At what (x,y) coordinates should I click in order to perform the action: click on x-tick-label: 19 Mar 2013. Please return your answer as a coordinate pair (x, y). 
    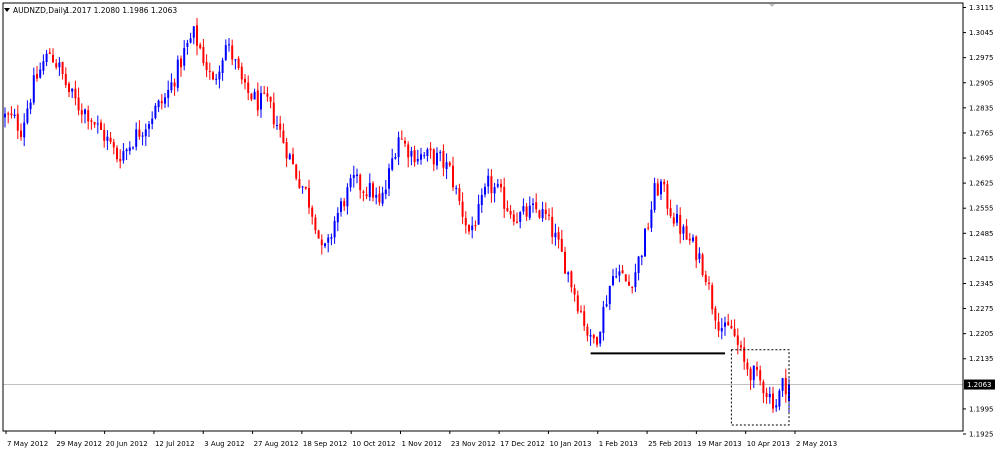
    Looking at the image, I should click on (719, 444).